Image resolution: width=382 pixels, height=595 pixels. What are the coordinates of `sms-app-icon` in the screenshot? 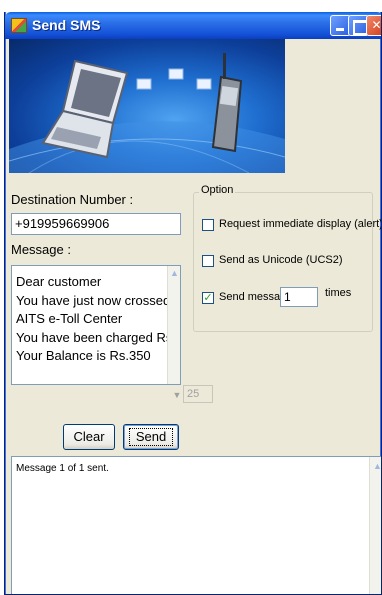 It's located at (19, 25).